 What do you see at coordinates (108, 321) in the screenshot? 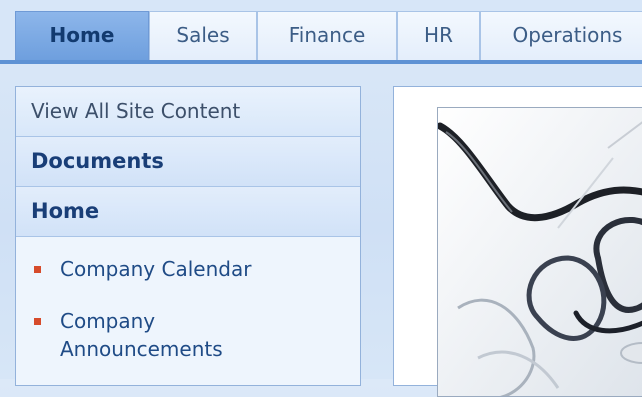
I see `nav-item-label-line1: Company` at bounding box center [108, 321].